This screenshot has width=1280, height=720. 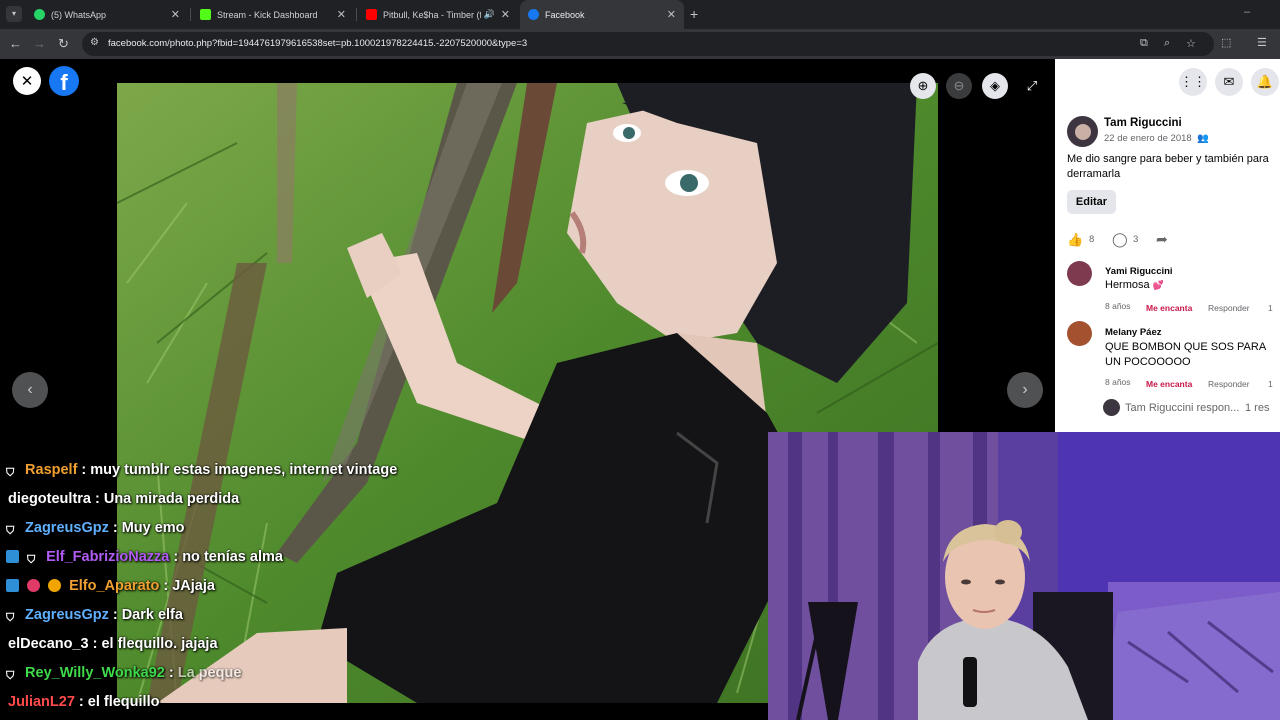 What do you see at coordinates (1270, 308) in the screenshot?
I see `reaction-count: 1` at bounding box center [1270, 308].